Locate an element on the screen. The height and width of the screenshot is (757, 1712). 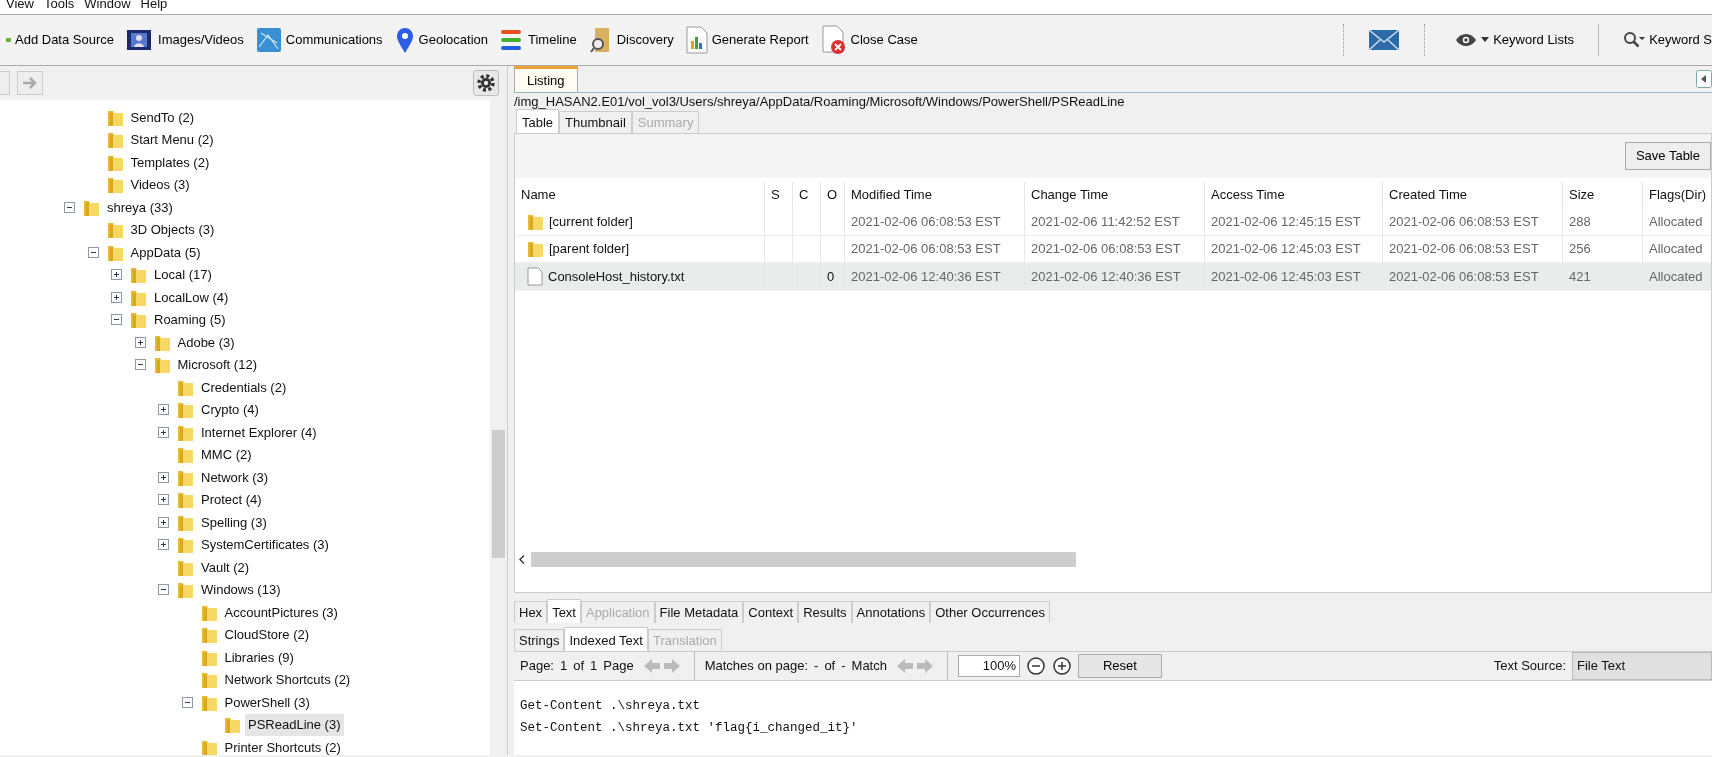
column-header: Flags(Dir) is located at coordinates (1677, 195).